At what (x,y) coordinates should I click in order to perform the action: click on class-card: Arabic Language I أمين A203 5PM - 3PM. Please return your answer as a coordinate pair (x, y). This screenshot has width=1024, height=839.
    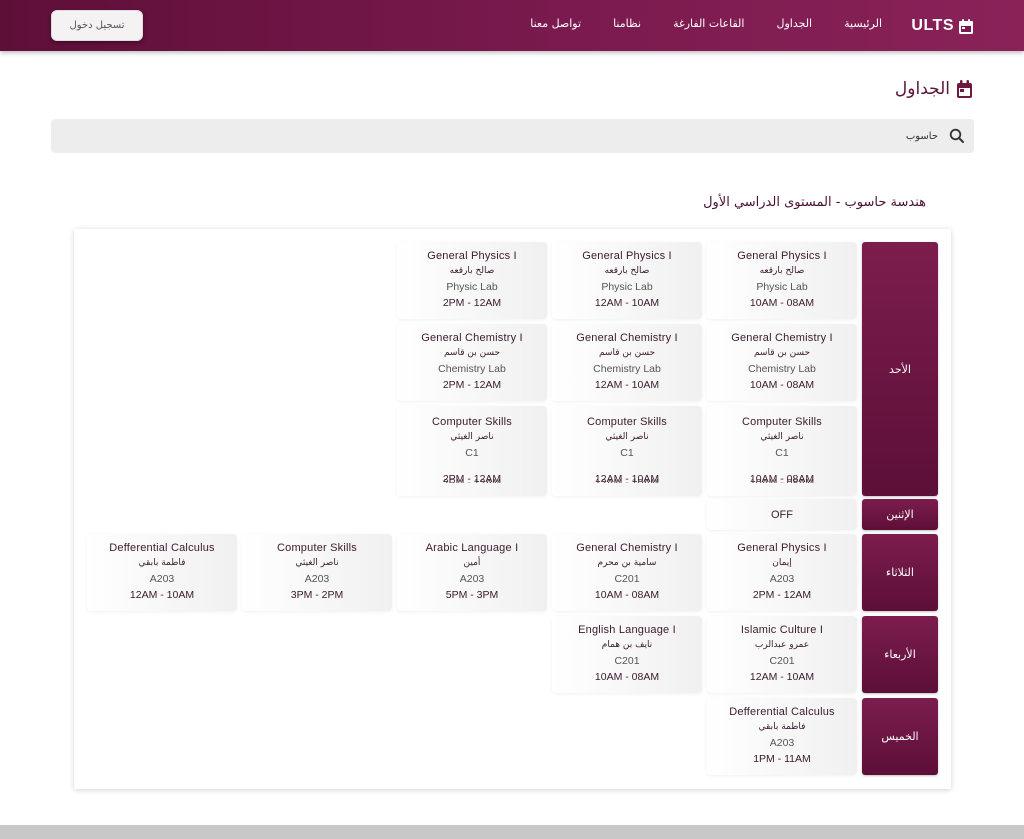
    Looking at the image, I should click on (472, 572).